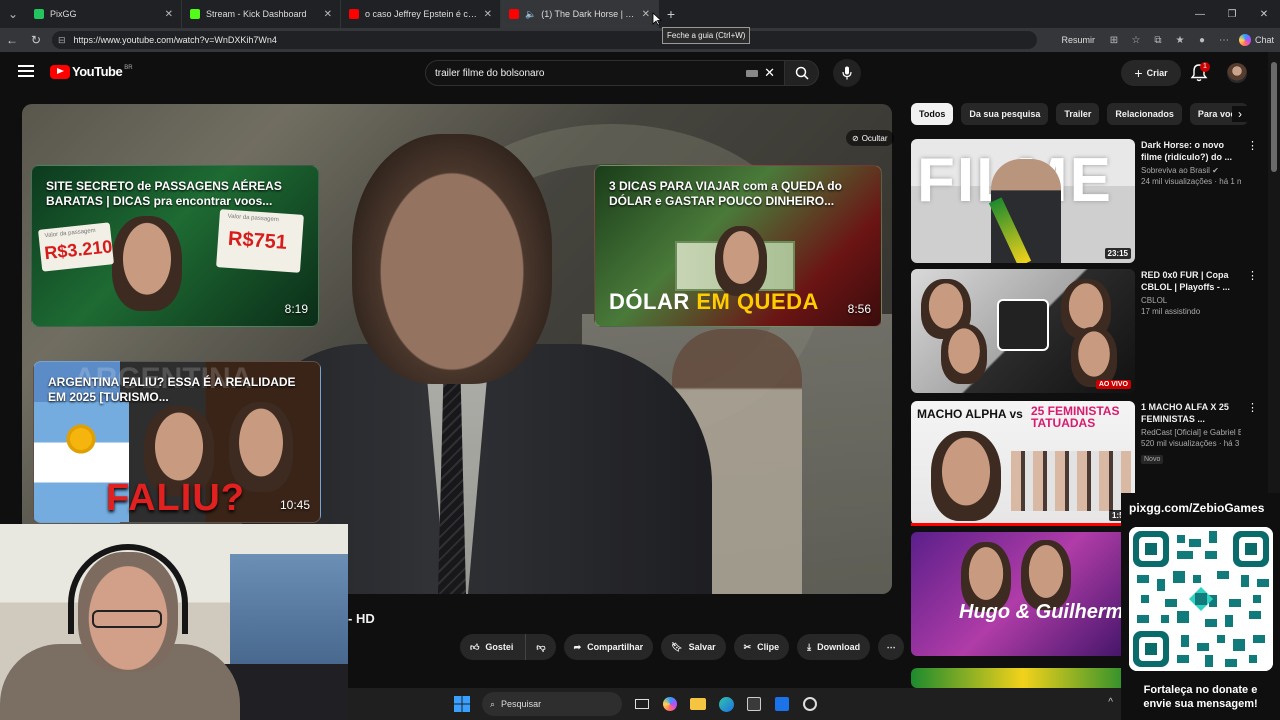  Describe the element at coordinates (127, 619) in the screenshot. I see `webcam-glasses` at that location.